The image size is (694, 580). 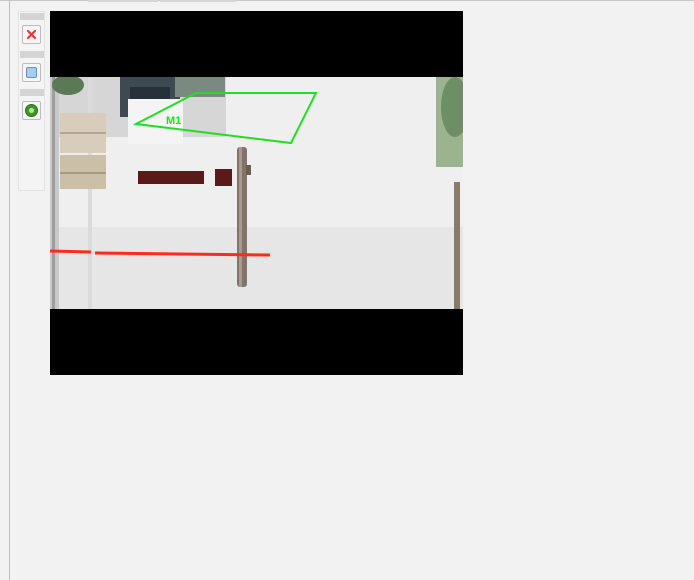 What do you see at coordinates (9, 290) in the screenshot?
I see `panel-left-border` at bounding box center [9, 290].